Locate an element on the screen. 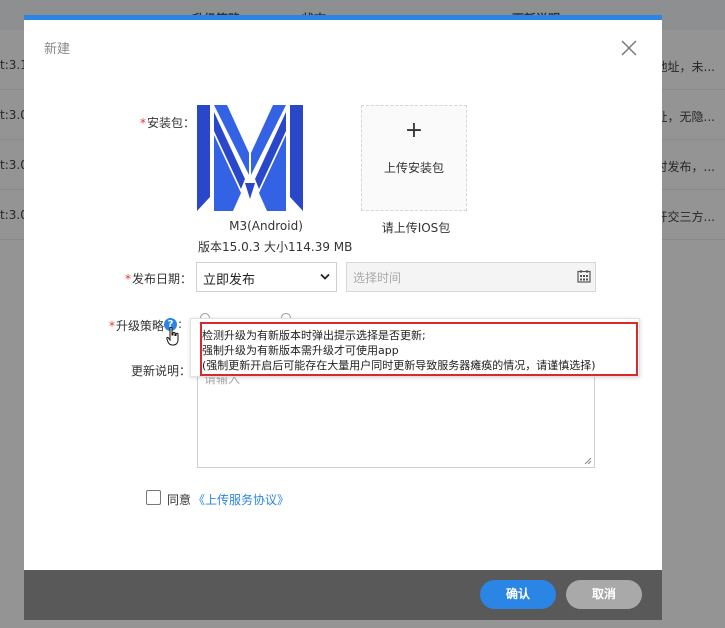 This screenshot has width=725, height=628. tooltip-line-detect: 检测升级为有新版本时弹出提示选择是否更新; is located at coordinates (314, 335).